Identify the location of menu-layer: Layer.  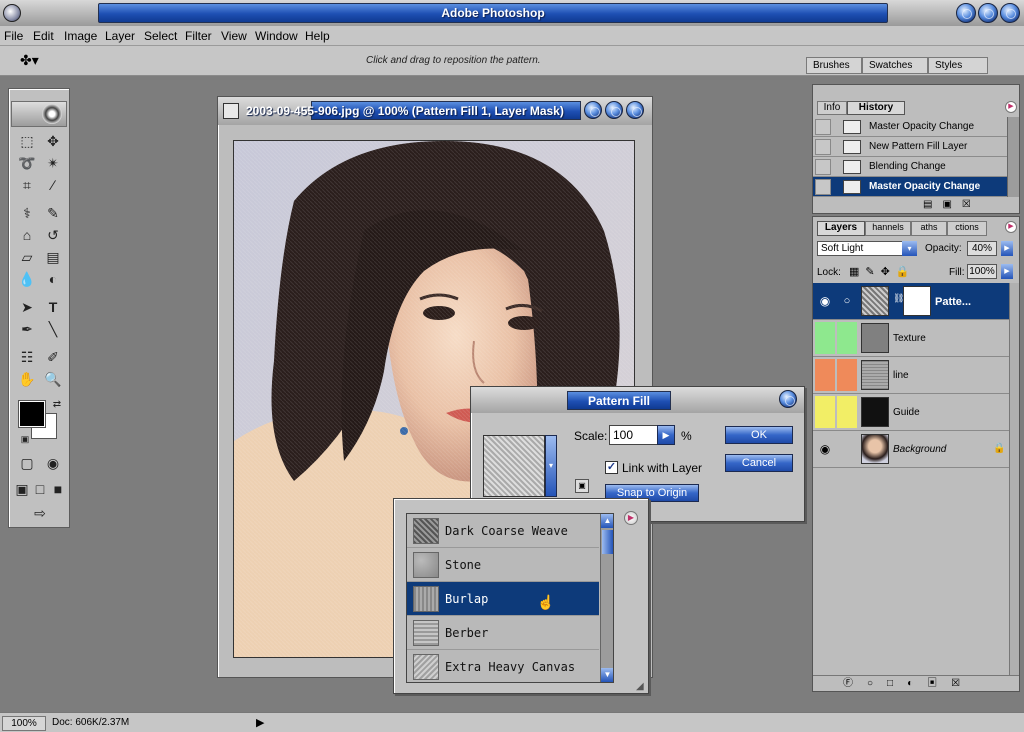
(120, 36).